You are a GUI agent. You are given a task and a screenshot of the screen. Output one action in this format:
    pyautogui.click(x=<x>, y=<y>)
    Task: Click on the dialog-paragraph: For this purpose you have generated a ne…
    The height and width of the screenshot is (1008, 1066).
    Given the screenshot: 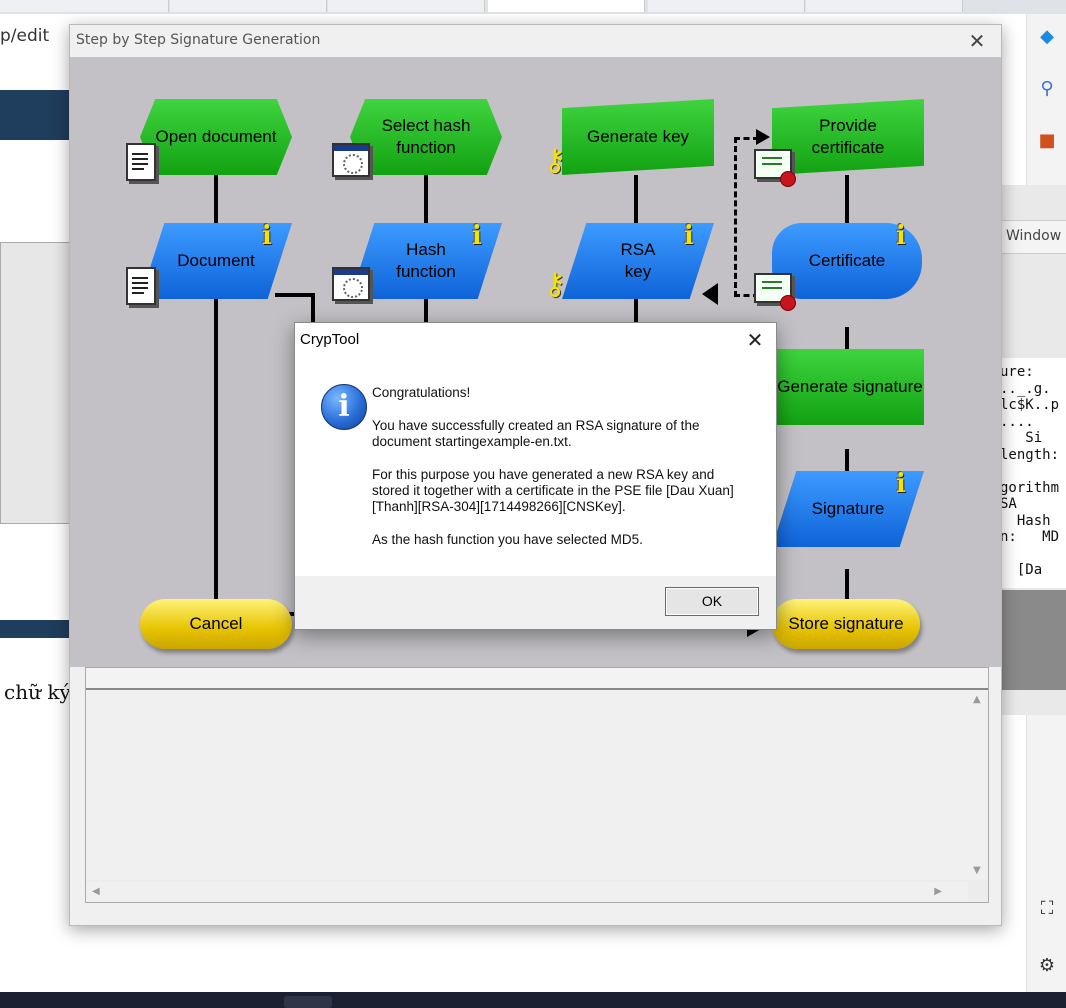 What is the action you would take?
    pyautogui.click(x=553, y=490)
    